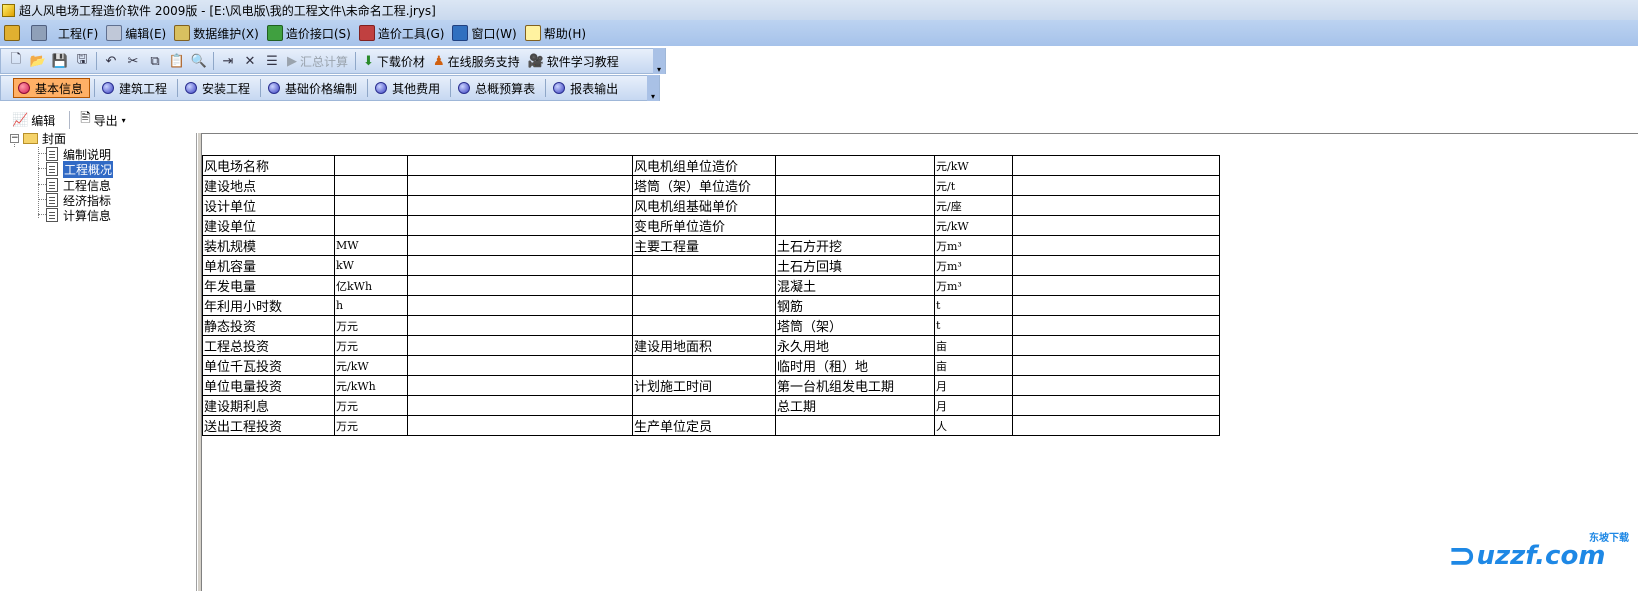  I want to click on menu-data-maintenance-label: 数据维护(X), so click(226, 33).